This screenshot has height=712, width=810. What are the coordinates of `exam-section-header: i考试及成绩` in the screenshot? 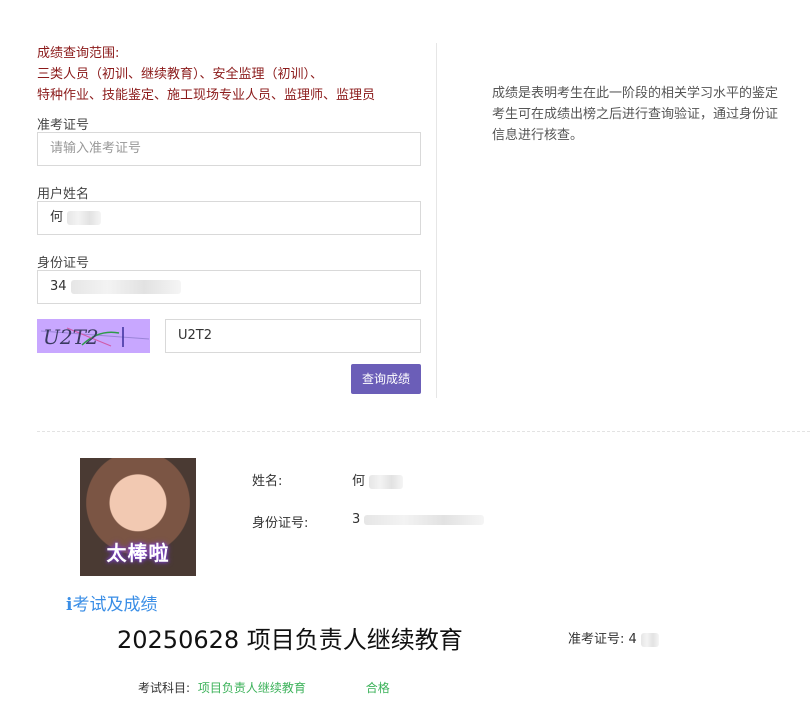 It's located at (111, 602).